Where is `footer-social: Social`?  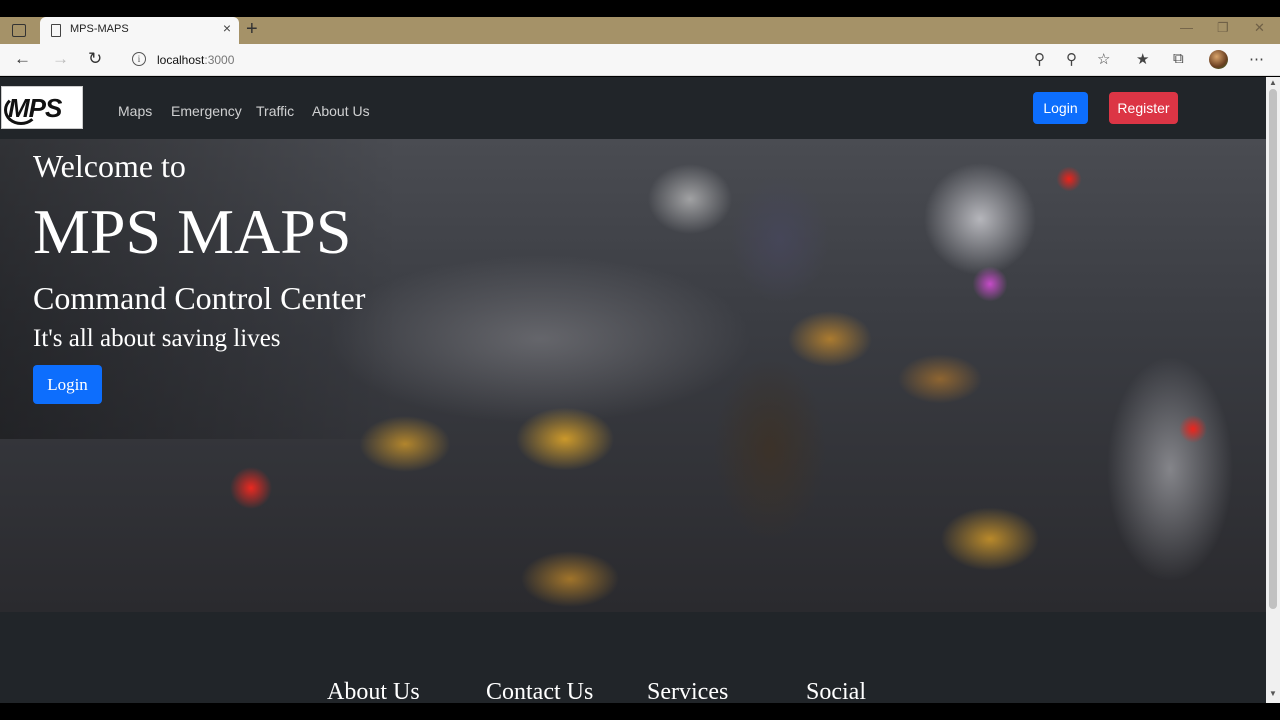 footer-social: Social is located at coordinates (836, 691).